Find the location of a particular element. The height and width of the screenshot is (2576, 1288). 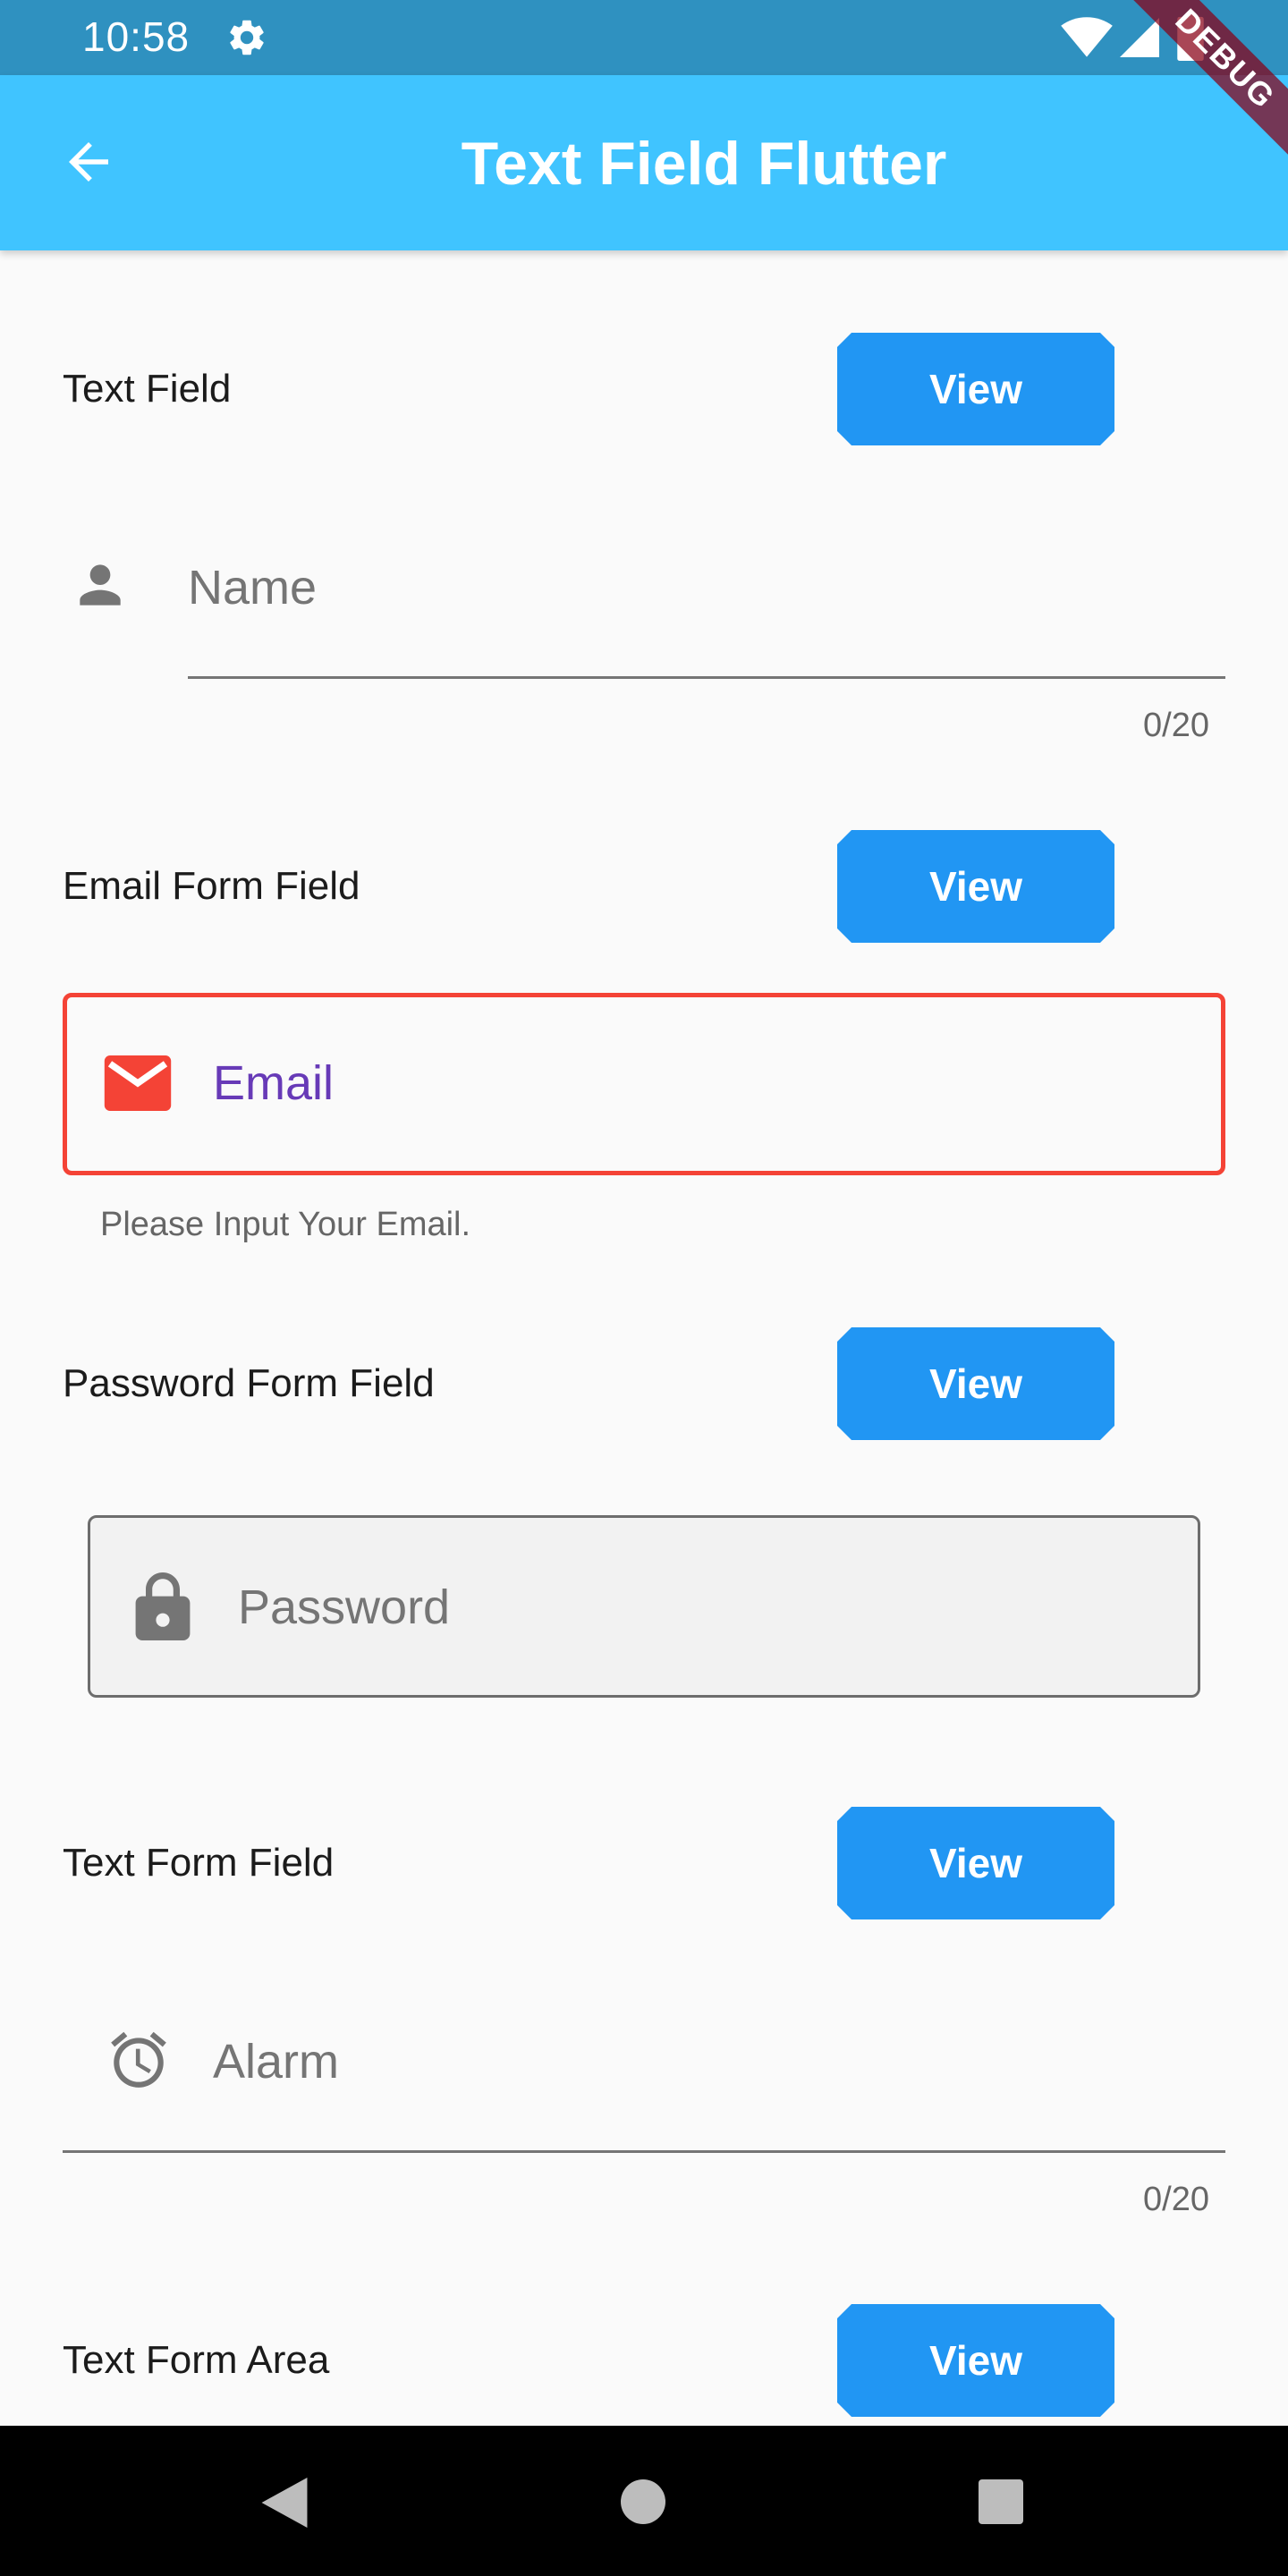

nav-back-icon is located at coordinates (284, 2503).